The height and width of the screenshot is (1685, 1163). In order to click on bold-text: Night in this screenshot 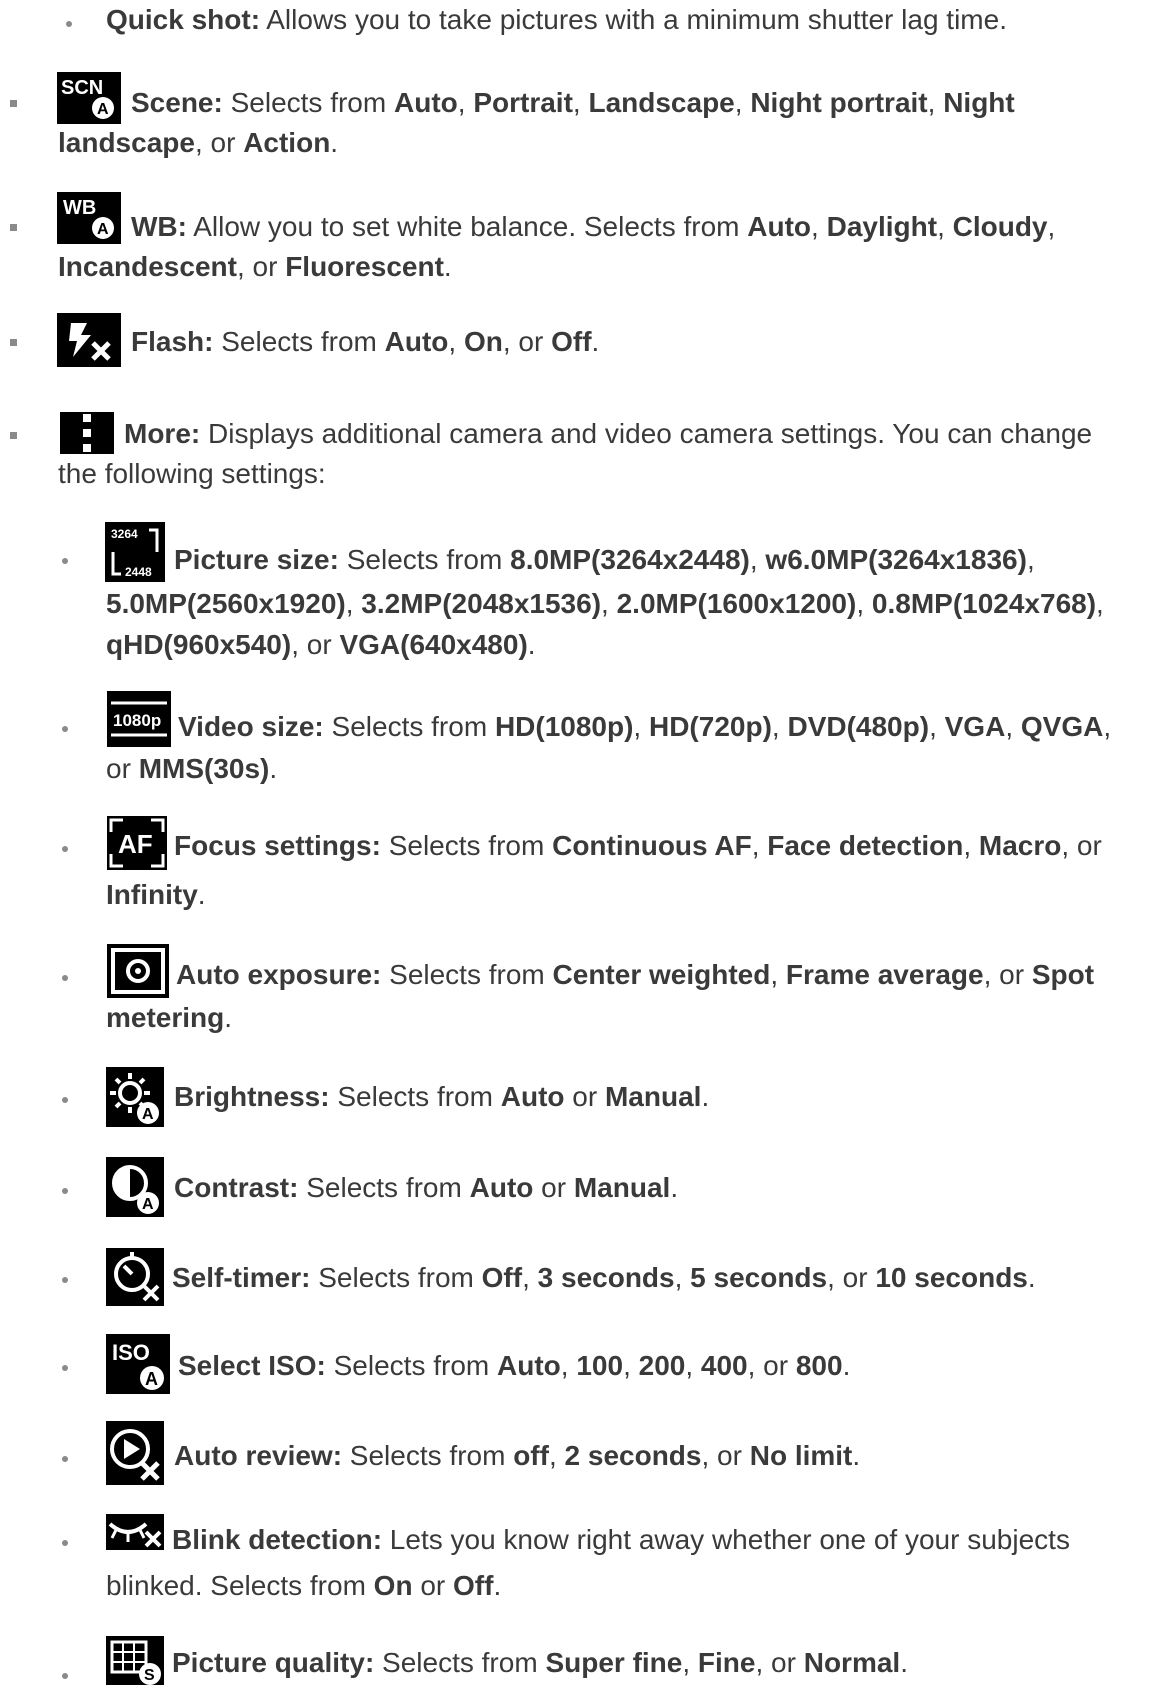, I will do `click(979, 102)`.